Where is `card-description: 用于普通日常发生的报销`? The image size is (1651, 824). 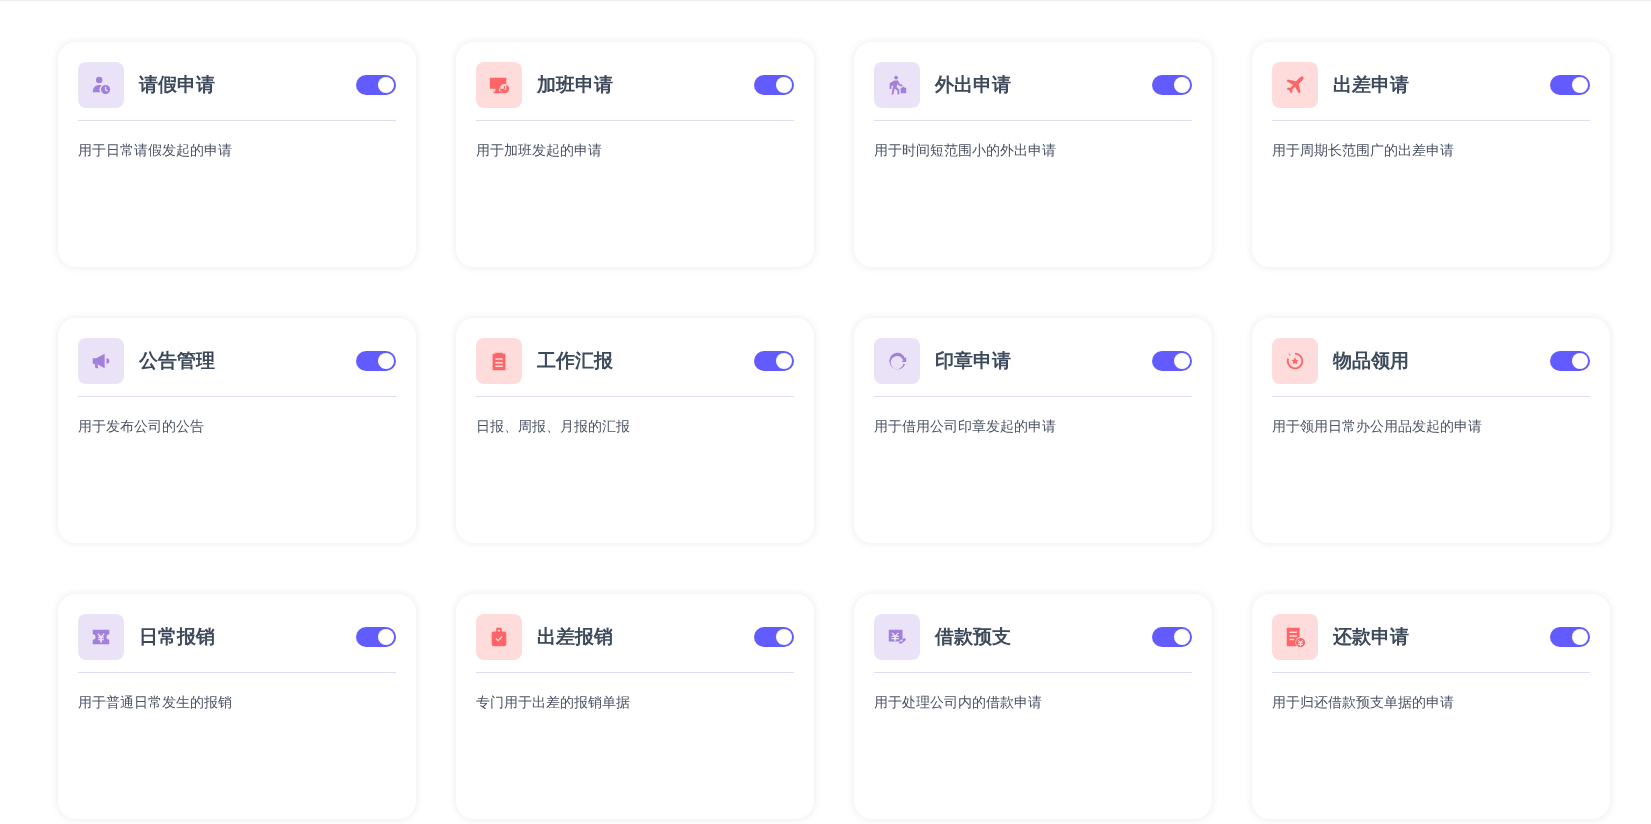 card-description: 用于普通日常发生的报销 is located at coordinates (155, 703).